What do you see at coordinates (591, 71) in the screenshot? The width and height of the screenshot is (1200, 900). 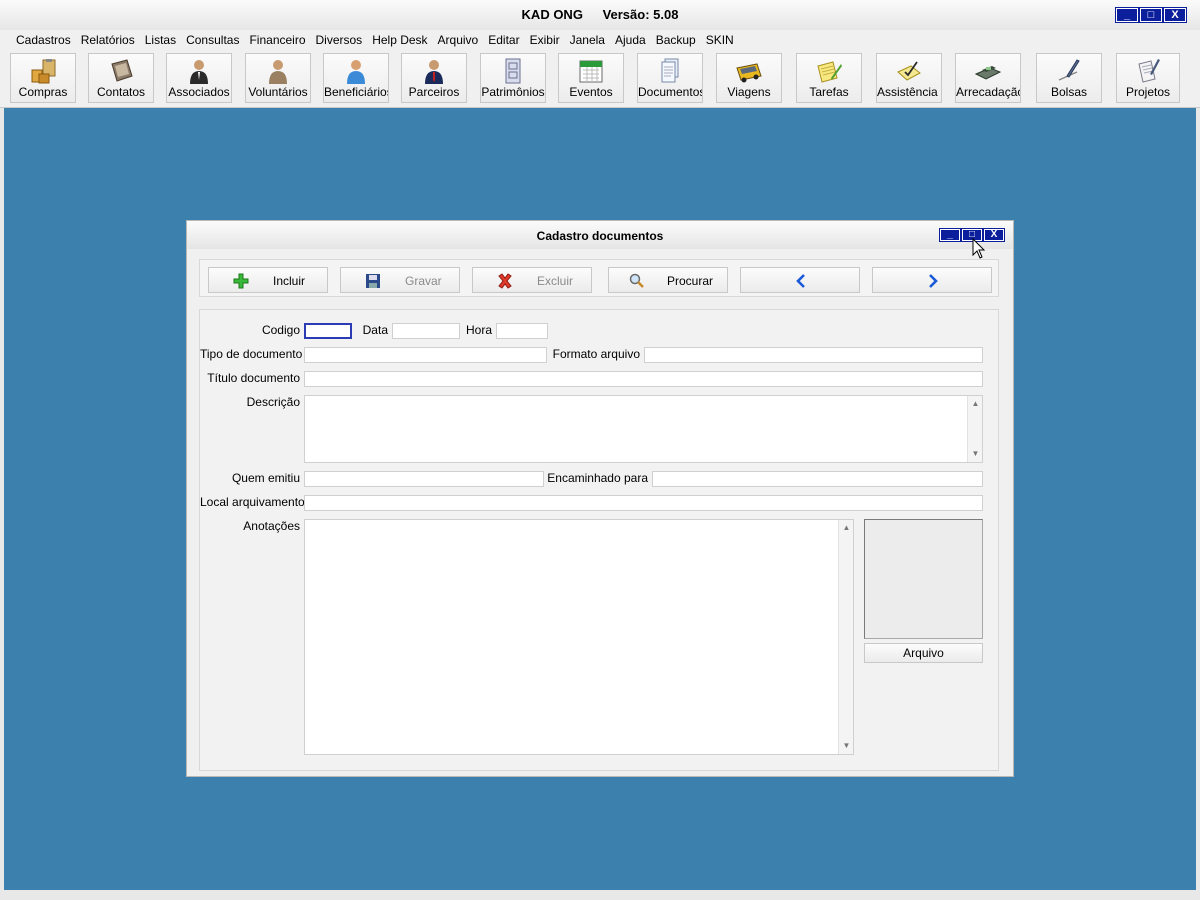 I see `calendar-icon` at bounding box center [591, 71].